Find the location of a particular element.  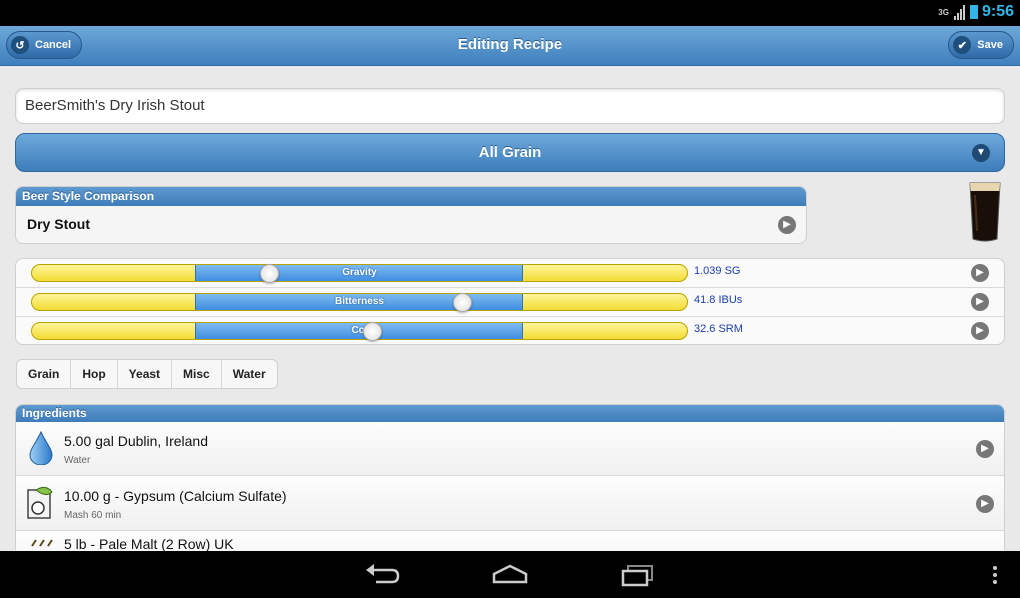

page-title: Editing Recipe is located at coordinates (510, 44).